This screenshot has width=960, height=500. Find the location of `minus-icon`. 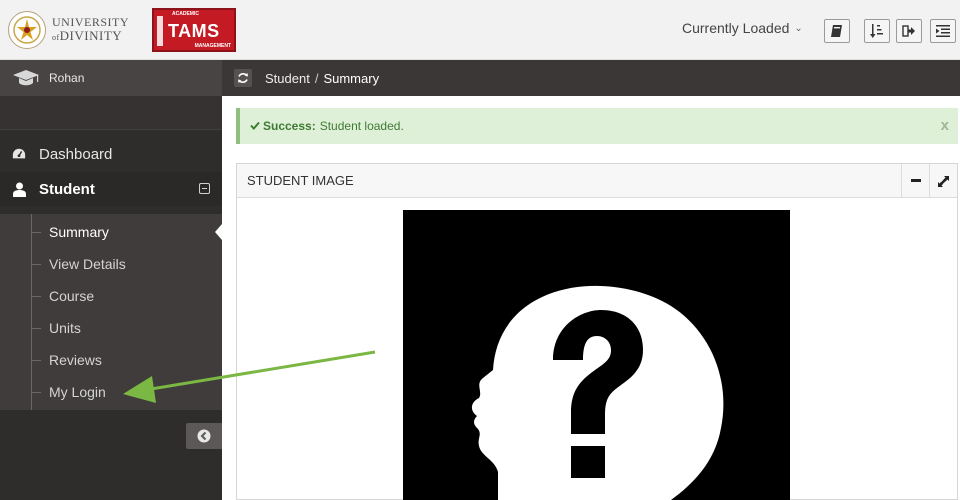

minus-icon is located at coordinates (915, 180).